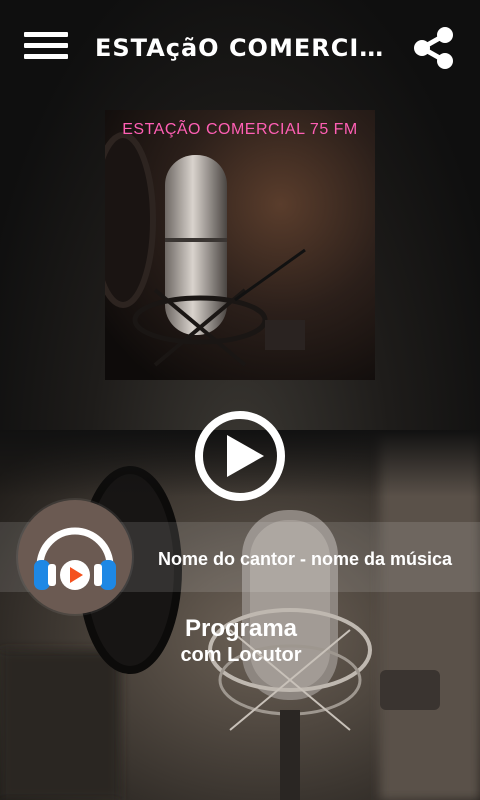 The width and height of the screenshot is (480, 800). I want to click on cover-station-text: ESTAÇÃO COMERCIAL 75 FM, so click(240, 129).